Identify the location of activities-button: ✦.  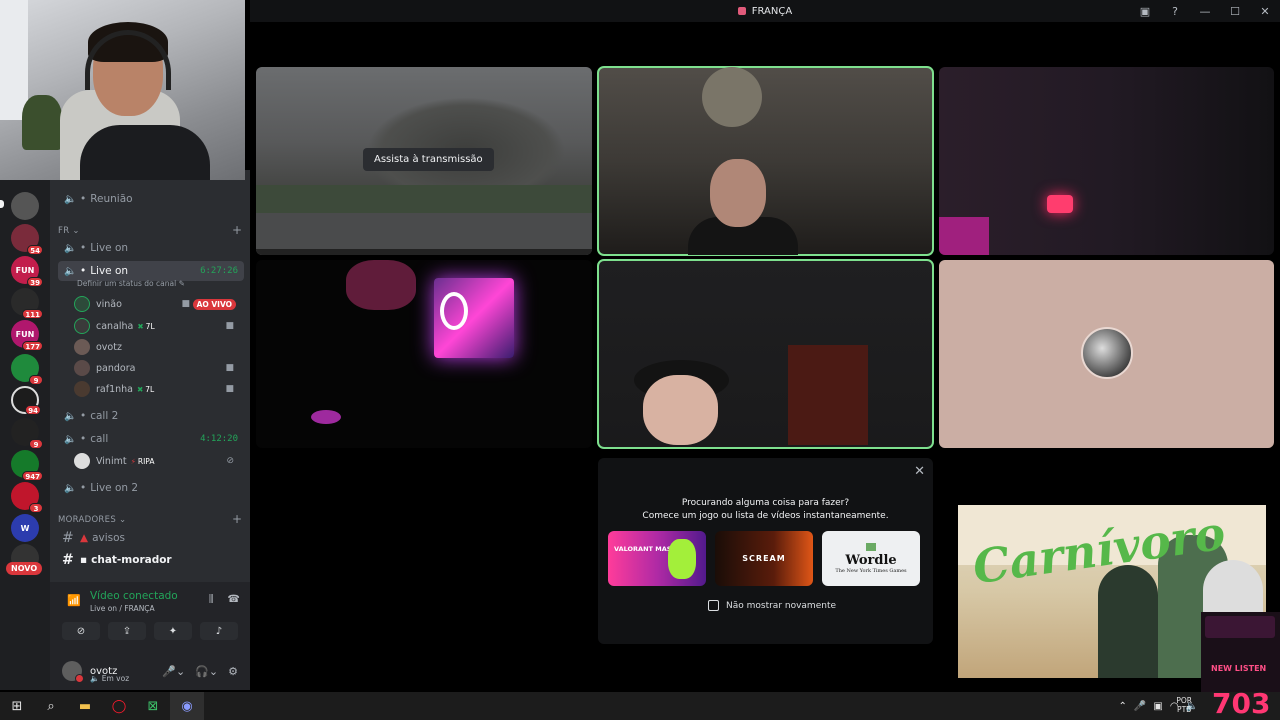
(173, 631).